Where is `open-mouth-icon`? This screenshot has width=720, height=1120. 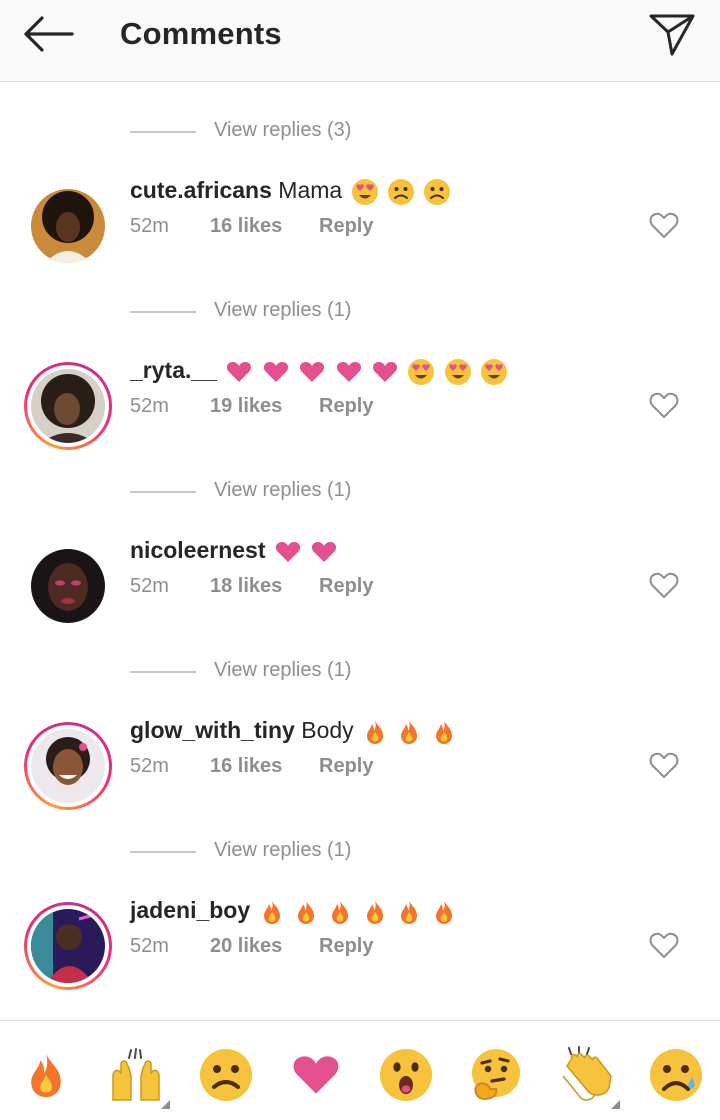 open-mouth-icon is located at coordinates (406, 1075).